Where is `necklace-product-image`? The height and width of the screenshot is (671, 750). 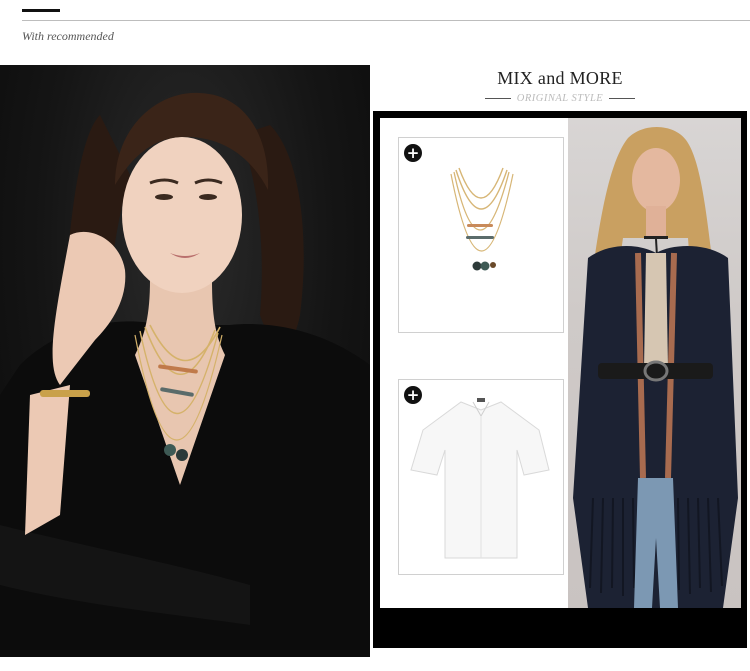 necklace-product-image is located at coordinates (482, 219).